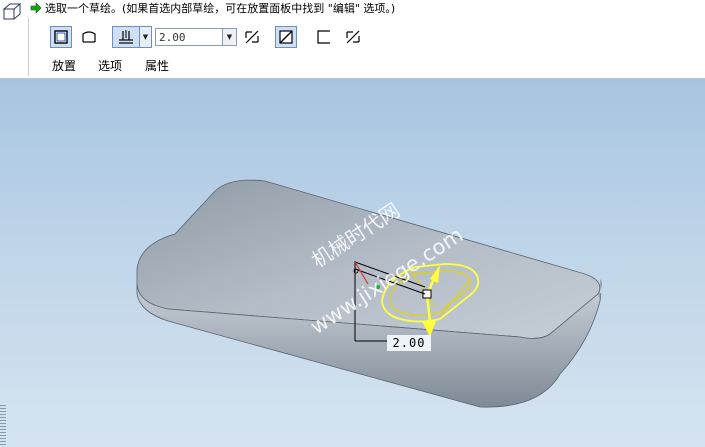  I want to click on thicken-sketch-icon, so click(323, 37).